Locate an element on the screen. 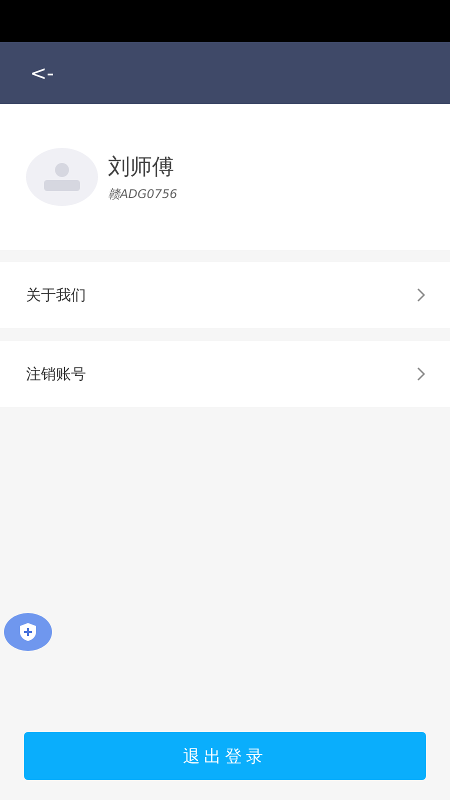  shield-plus-icon is located at coordinates (28, 632).